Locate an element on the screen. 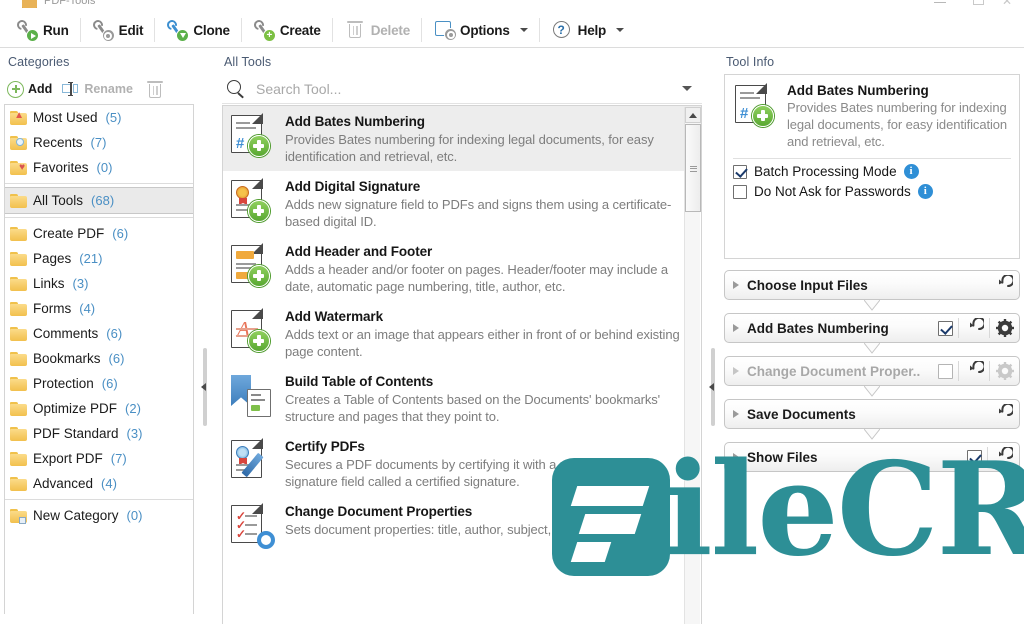 The height and width of the screenshot is (624, 1024). delete-button: Delete is located at coordinates (377, 30).